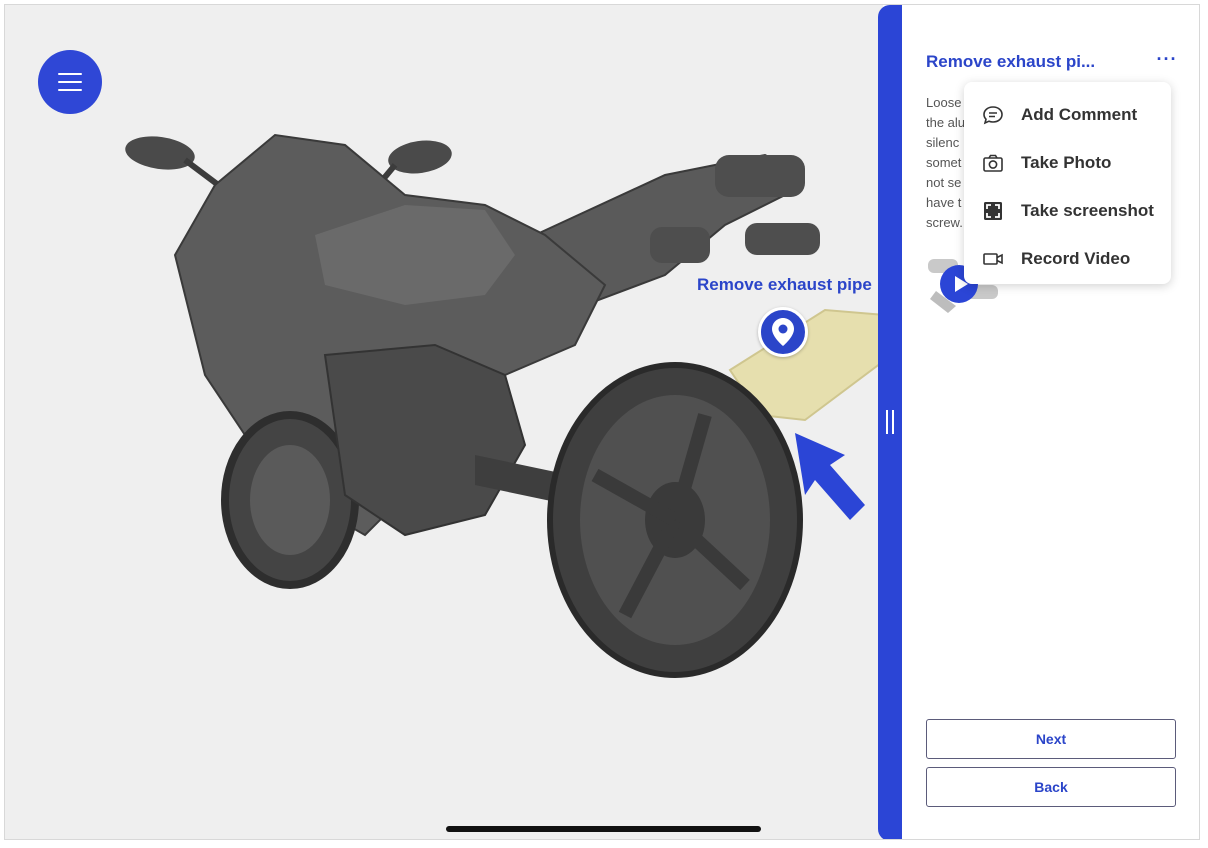  I want to click on menu-item-record-video: Record Video, so click(1067, 259).